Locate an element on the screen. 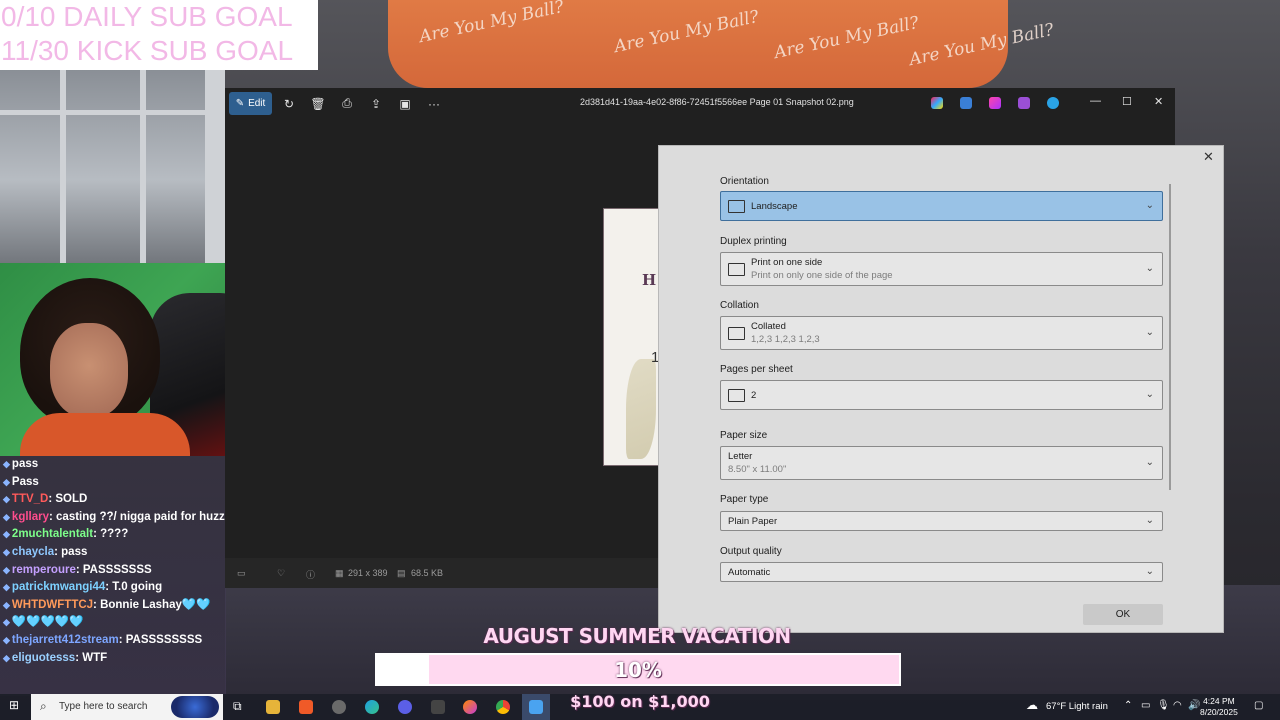 The width and height of the screenshot is (1280, 720). wifi-icon: ◠ is located at coordinates (1177, 705).